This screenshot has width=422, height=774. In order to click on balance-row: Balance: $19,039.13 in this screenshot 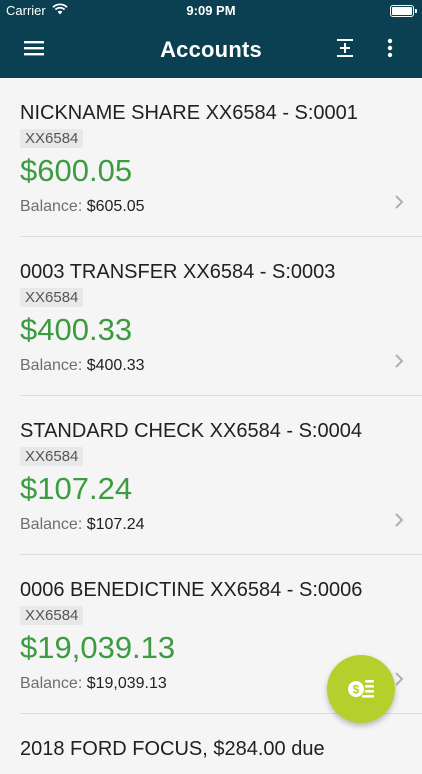, I will do `click(93, 684)`.